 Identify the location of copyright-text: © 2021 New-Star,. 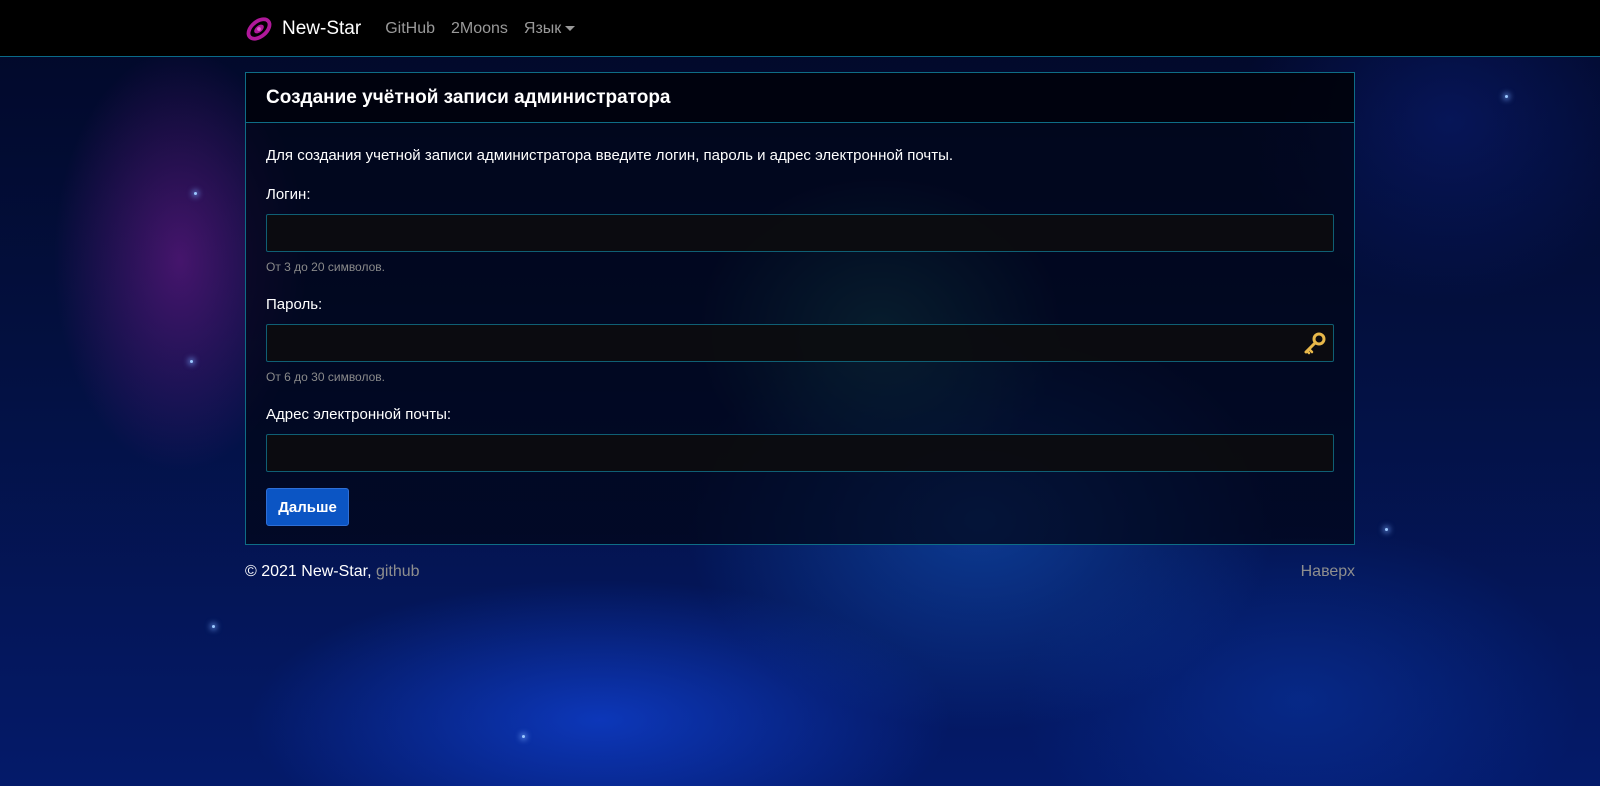
(308, 571).